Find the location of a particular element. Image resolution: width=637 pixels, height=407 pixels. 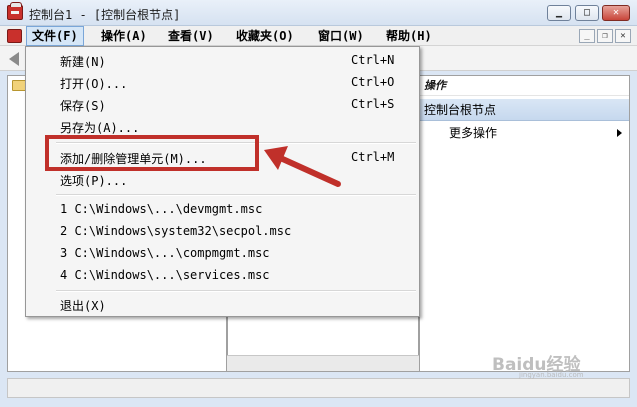

menu-item-label: 2 C:\Windows\system32\secpol.msc is located at coordinates (176, 231).